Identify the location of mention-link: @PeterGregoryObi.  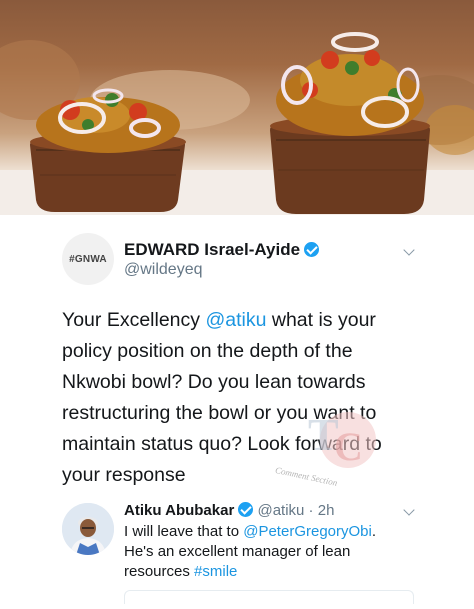
(307, 531).